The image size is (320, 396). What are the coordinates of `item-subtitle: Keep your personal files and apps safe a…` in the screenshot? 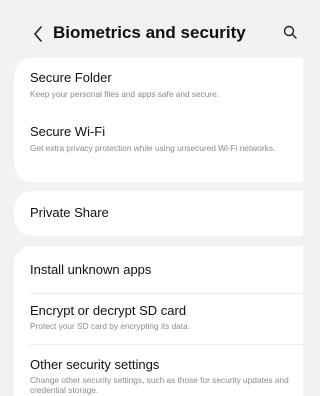 It's located at (125, 94).